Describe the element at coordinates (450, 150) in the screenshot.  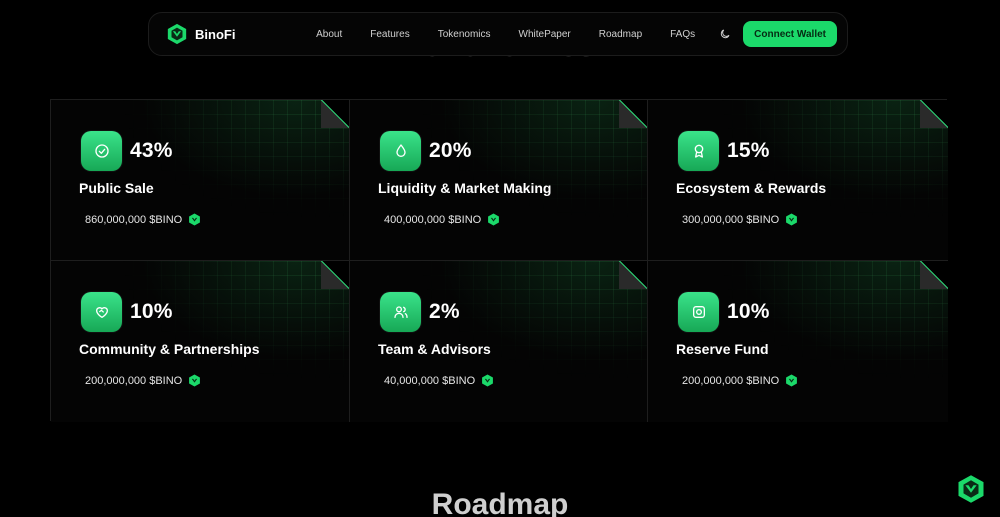
I see `card-percent: 20%` at that location.